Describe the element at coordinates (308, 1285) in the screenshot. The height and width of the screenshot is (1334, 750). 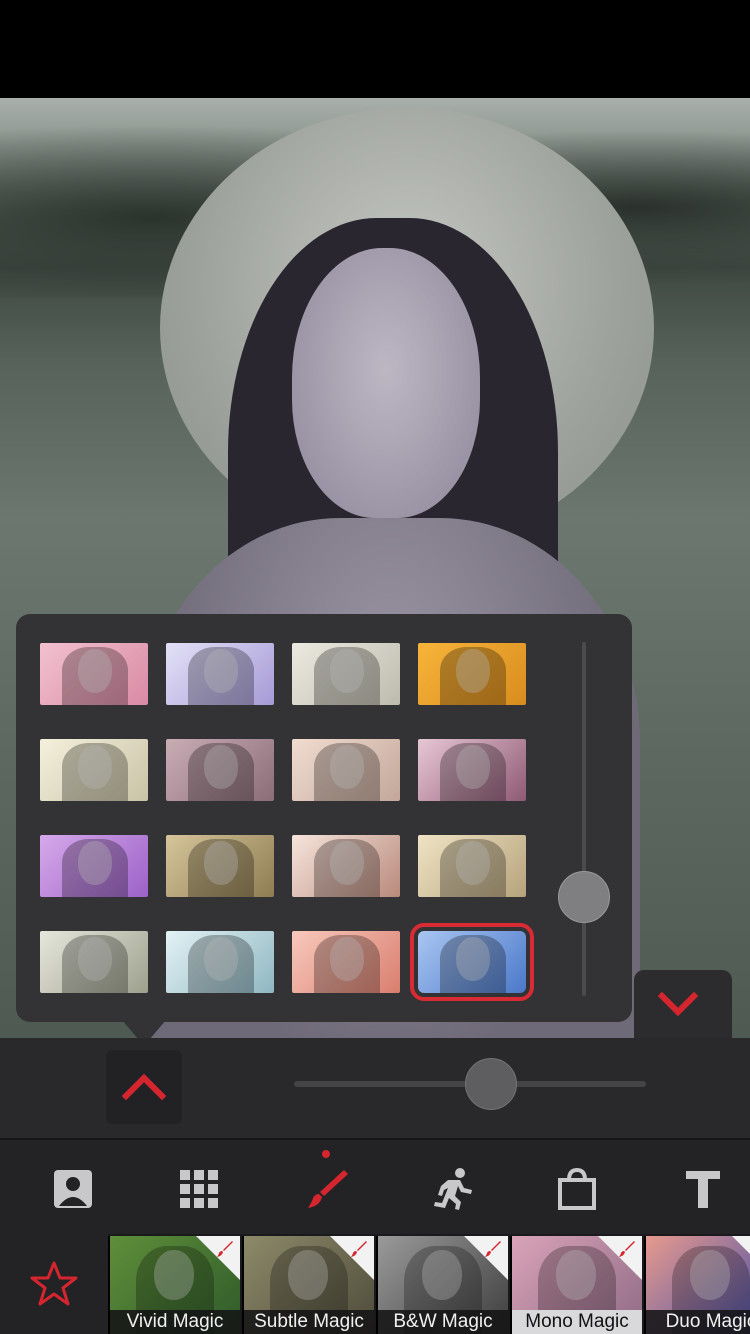
I see `preset-item: Subtle Magic` at that location.